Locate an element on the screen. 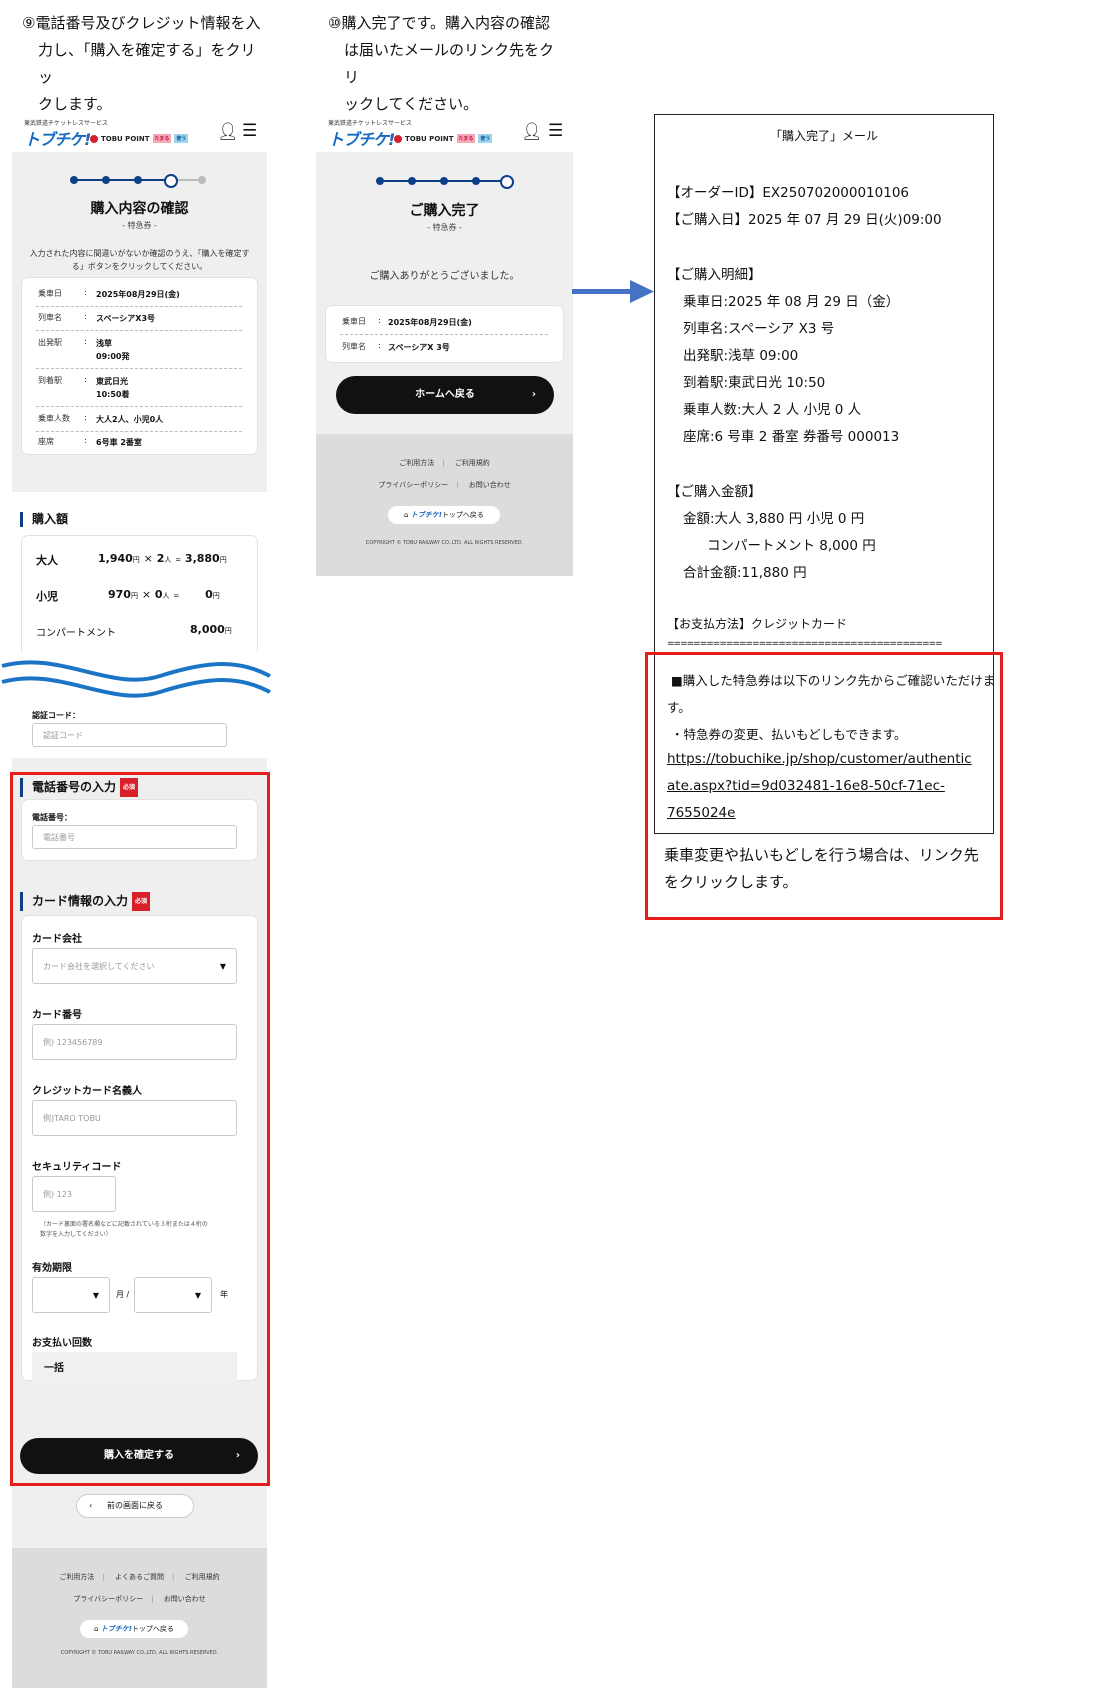  mail-total: 合計金額:11,880 円 is located at coordinates (745, 573).